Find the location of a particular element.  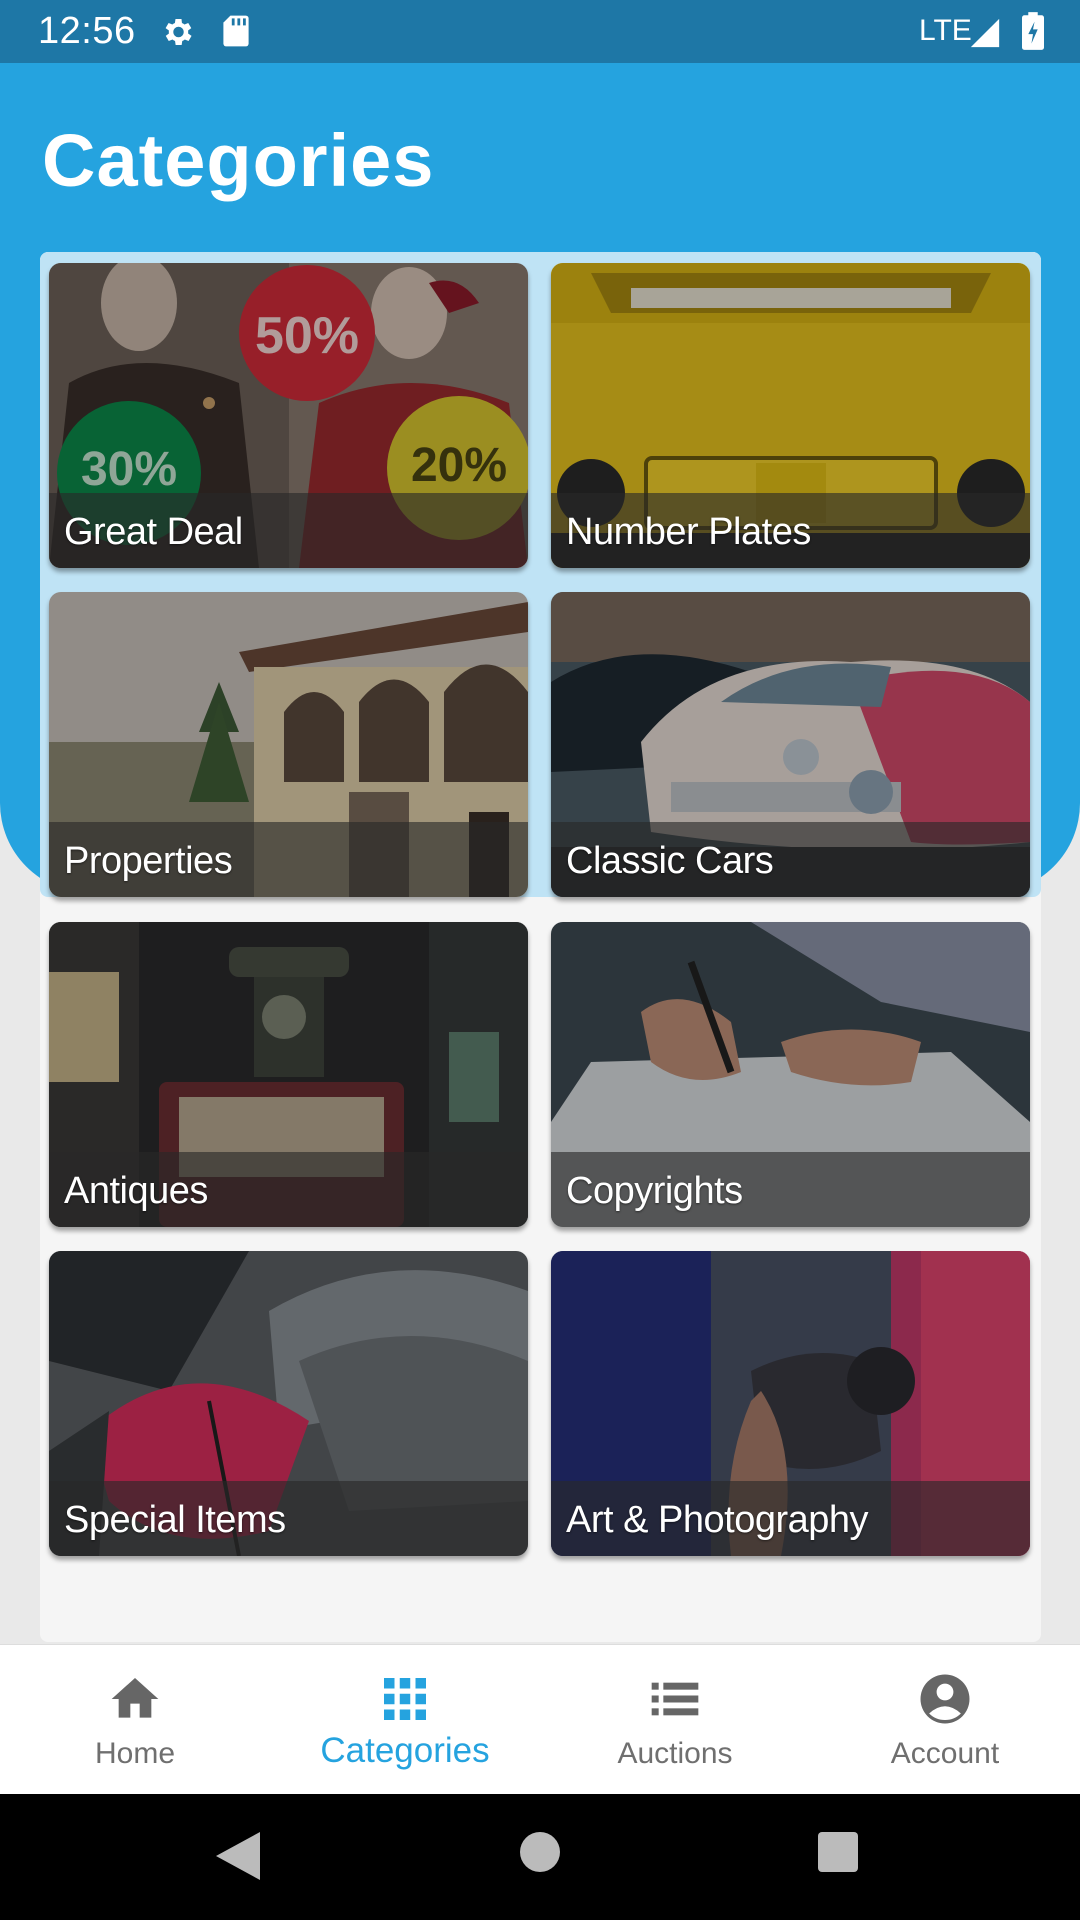

nav-label-account: Account is located at coordinates (945, 1753).